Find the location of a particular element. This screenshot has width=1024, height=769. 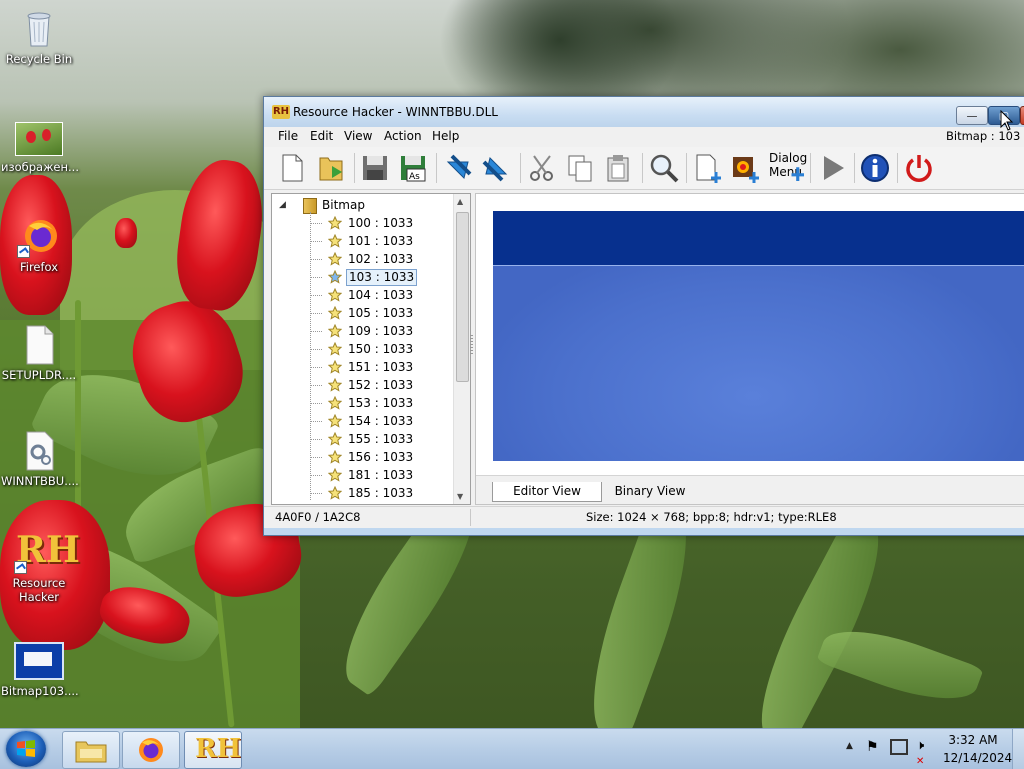

taskbar: RH ▲ ⚑ 🕨✕ 3:32 AM 12/14/2024 is located at coordinates (512, 748).